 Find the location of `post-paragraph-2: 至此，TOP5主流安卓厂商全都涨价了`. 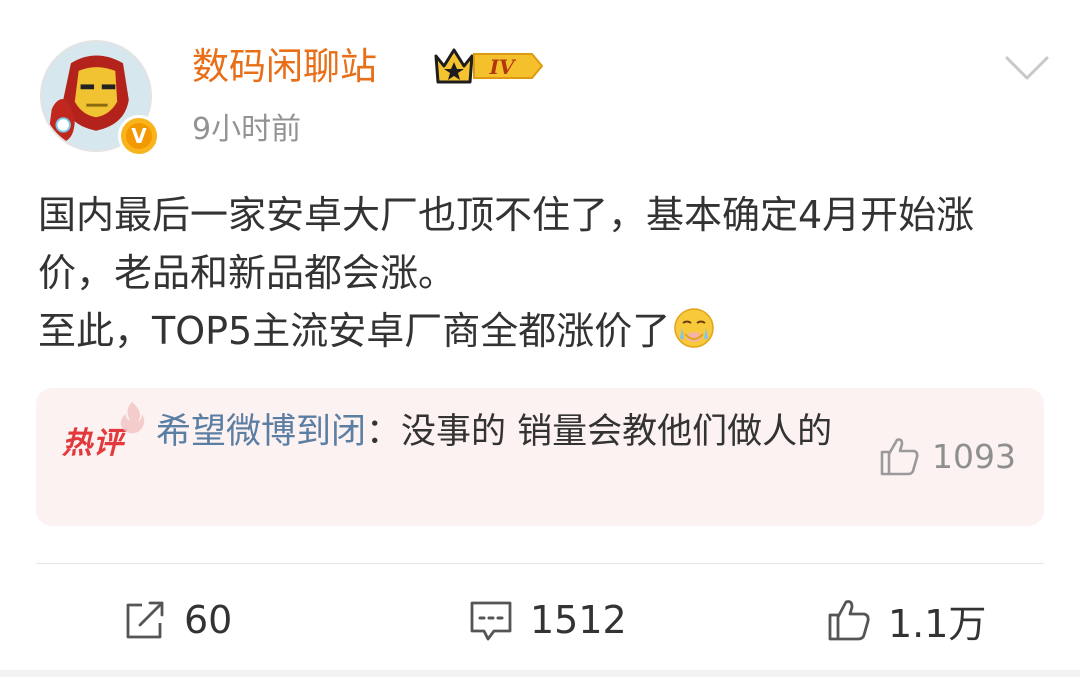

post-paragraph-2: 至此，TOP5主流安卓厂商全都涨价了 is located at coordinates (538, 331).